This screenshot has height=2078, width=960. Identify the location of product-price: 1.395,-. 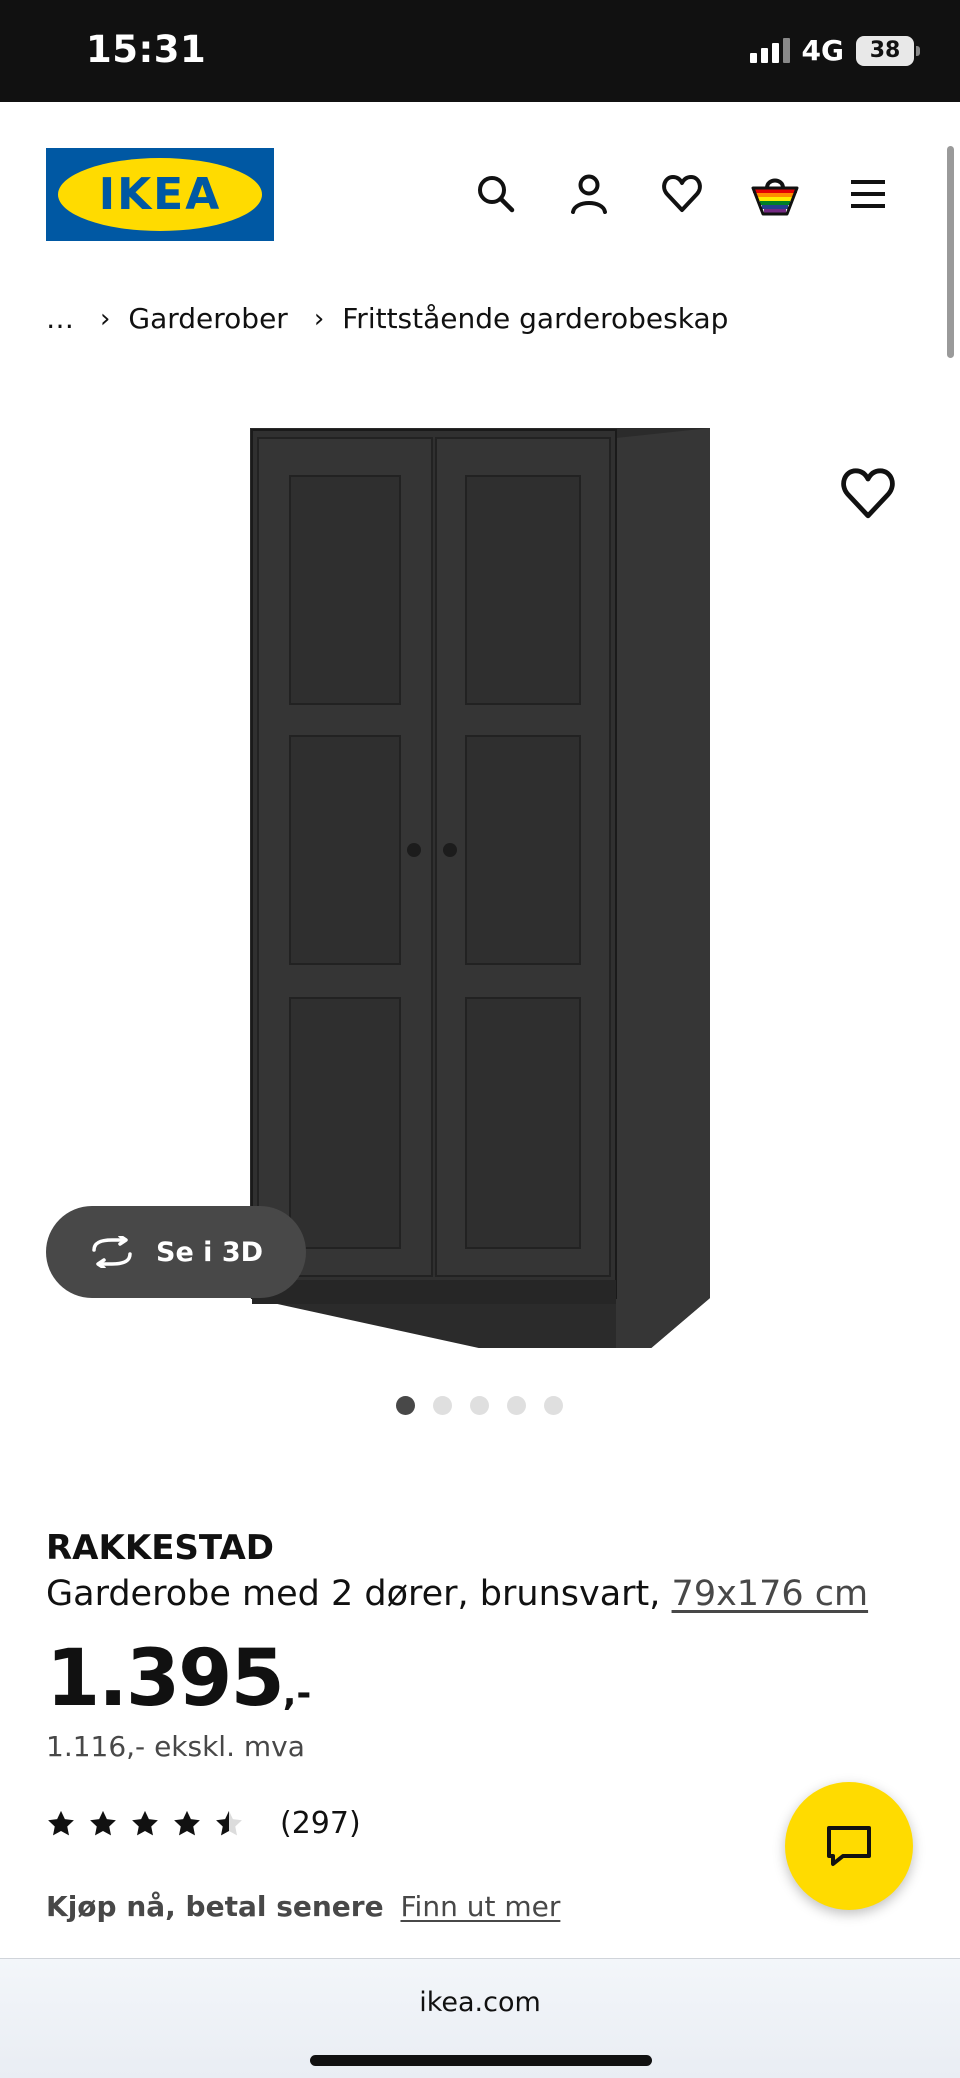
(178, 1679).